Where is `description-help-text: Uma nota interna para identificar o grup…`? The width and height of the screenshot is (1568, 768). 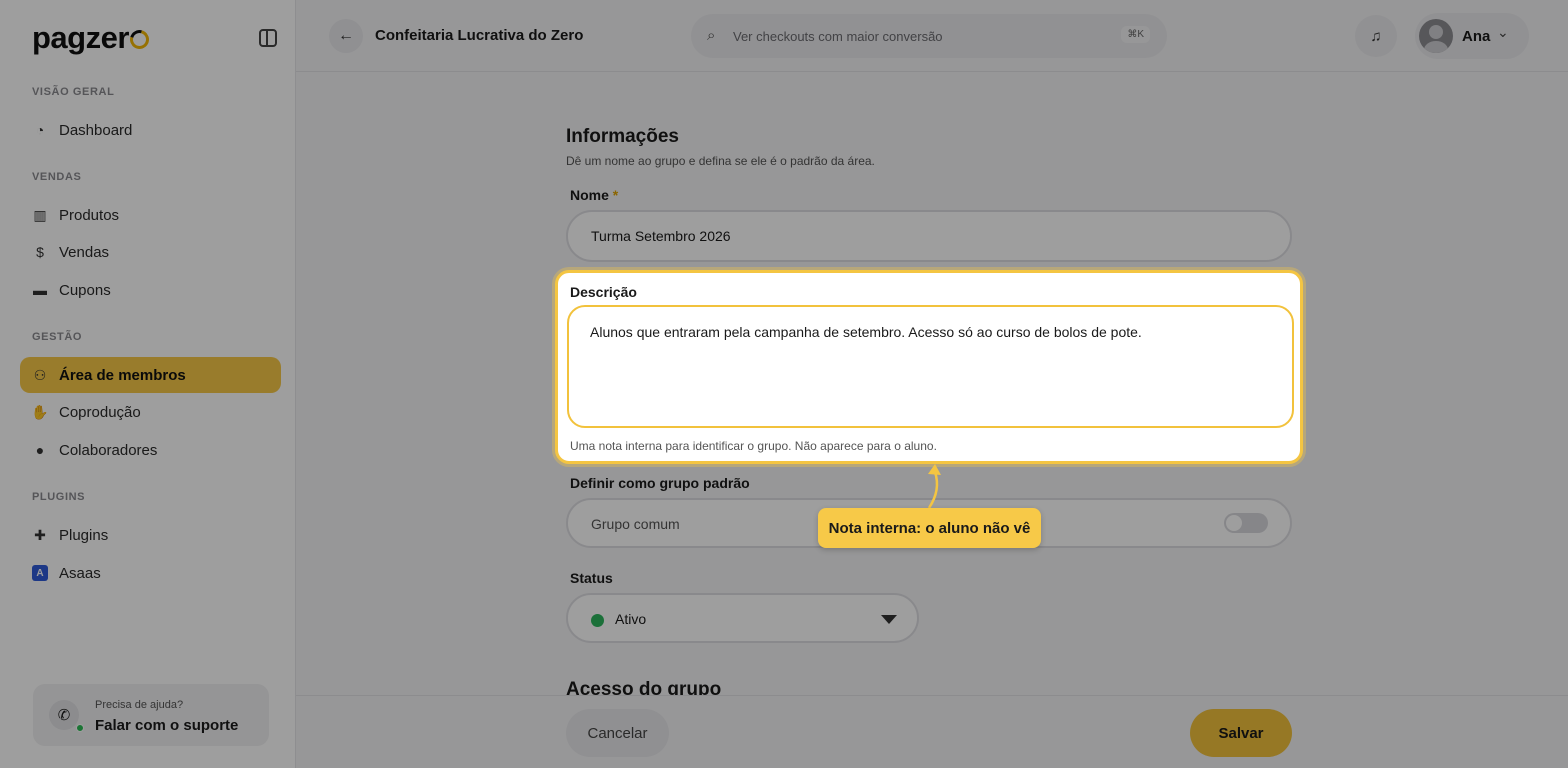
description-help-text: Uma nota interna para identificar o grup… is located at coordinates (753, 446).